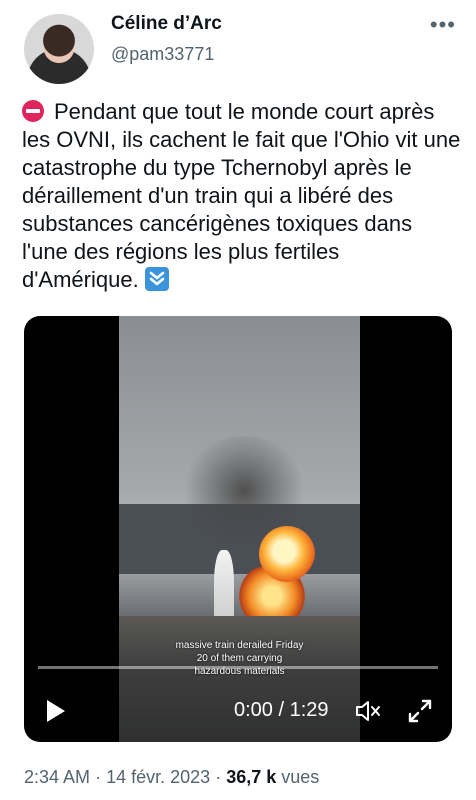 This screenshot has height=800, width=476. Describe the element at coordinates (251, 777) in the screenshot. I see `views-count: 36,7 k` at that location.